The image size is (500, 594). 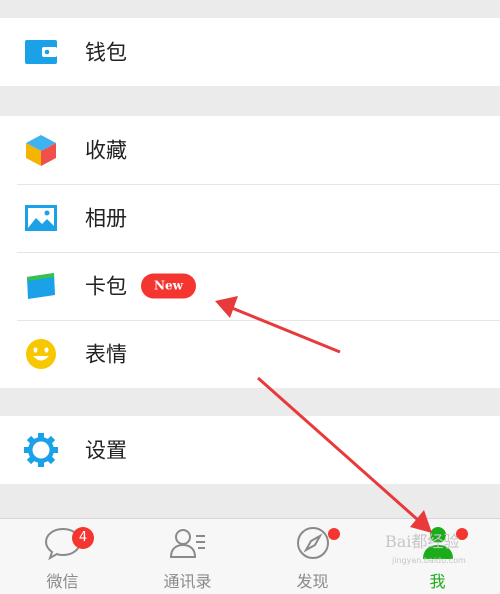 What do you see at coordinates (250, 150) in the screenshot?
I see `menu-item-favorites: 收藏` at bounding box center [250, 150].